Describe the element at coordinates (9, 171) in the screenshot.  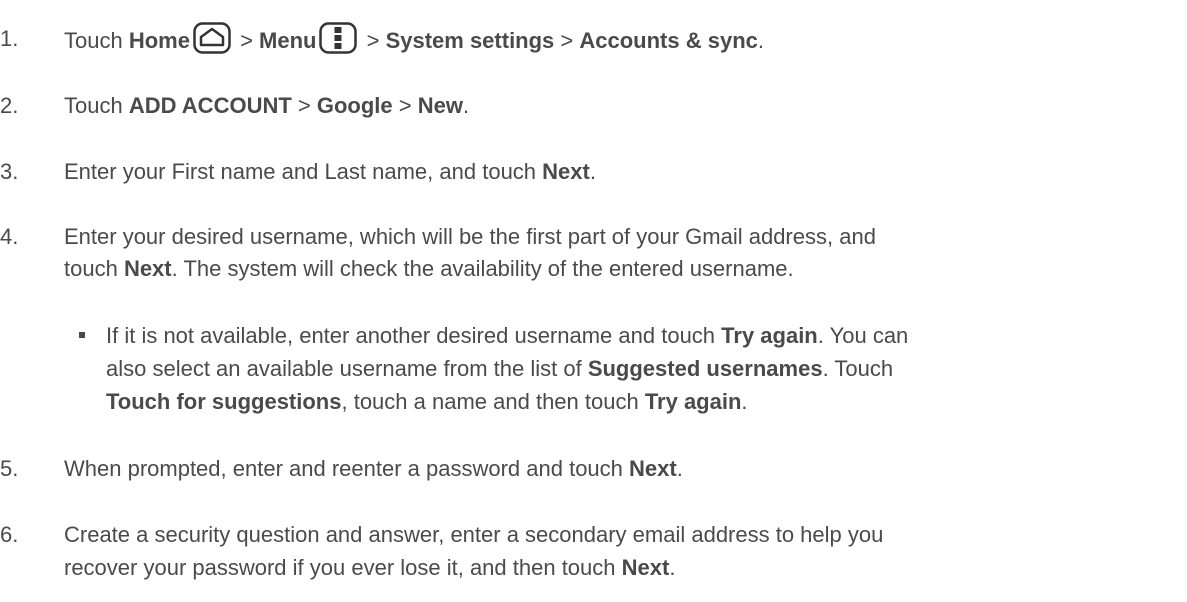
I see `step-number: 3.` at that location.